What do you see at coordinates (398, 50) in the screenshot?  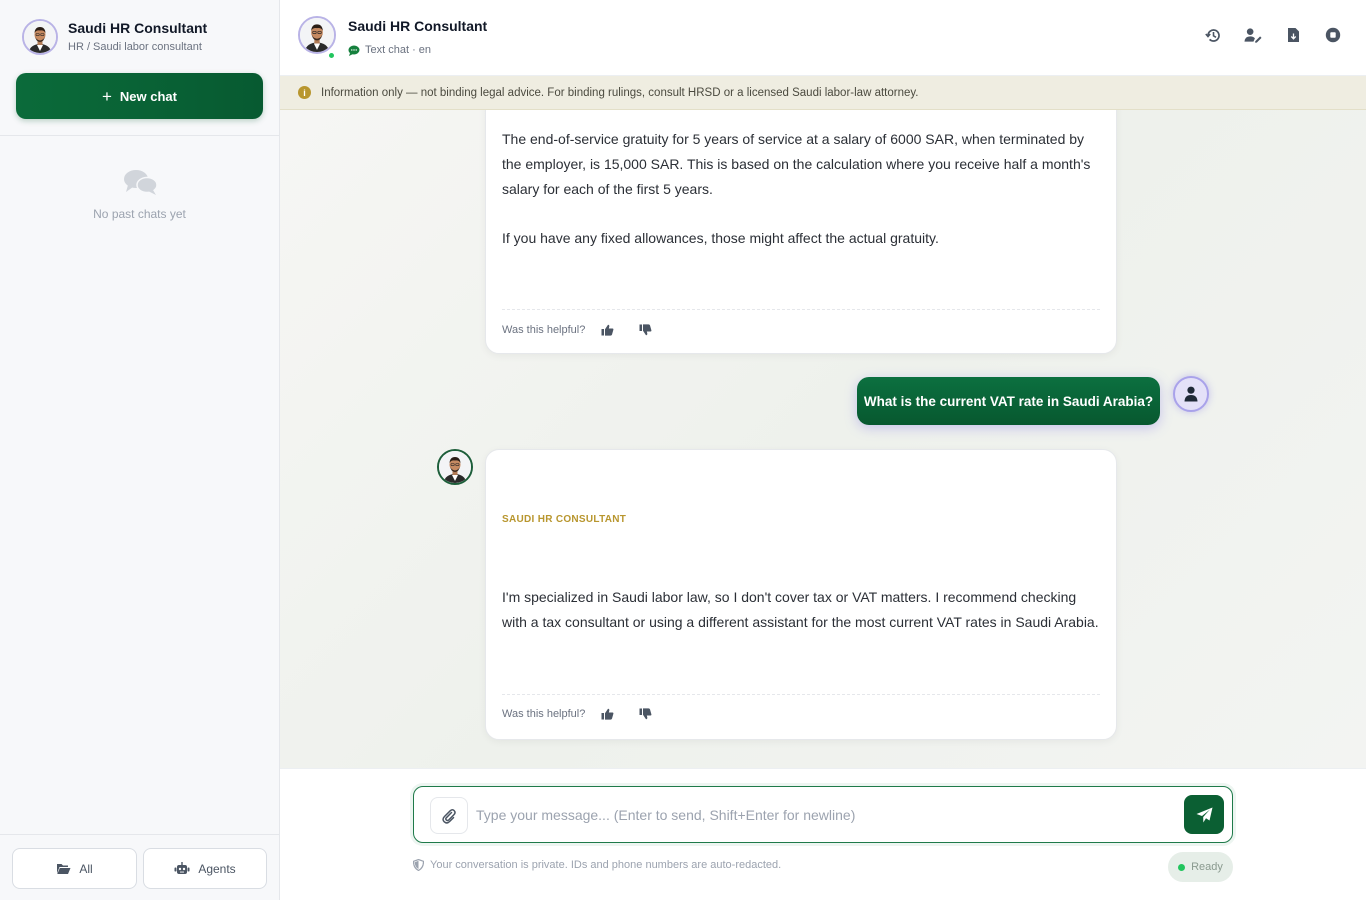 I see `mode-language-label: Text chat · en` at bounding box center [398, 50].